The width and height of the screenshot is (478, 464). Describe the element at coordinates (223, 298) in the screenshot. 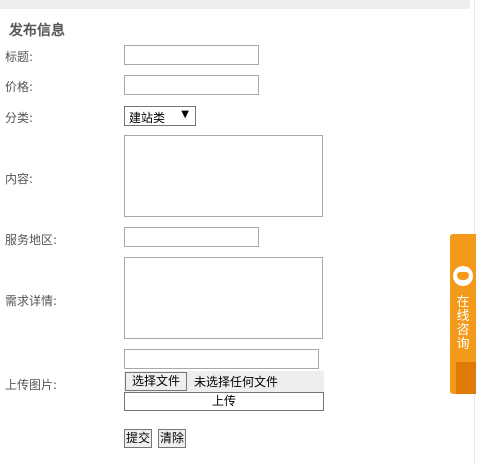

I see `requirements-textarea` at that location.